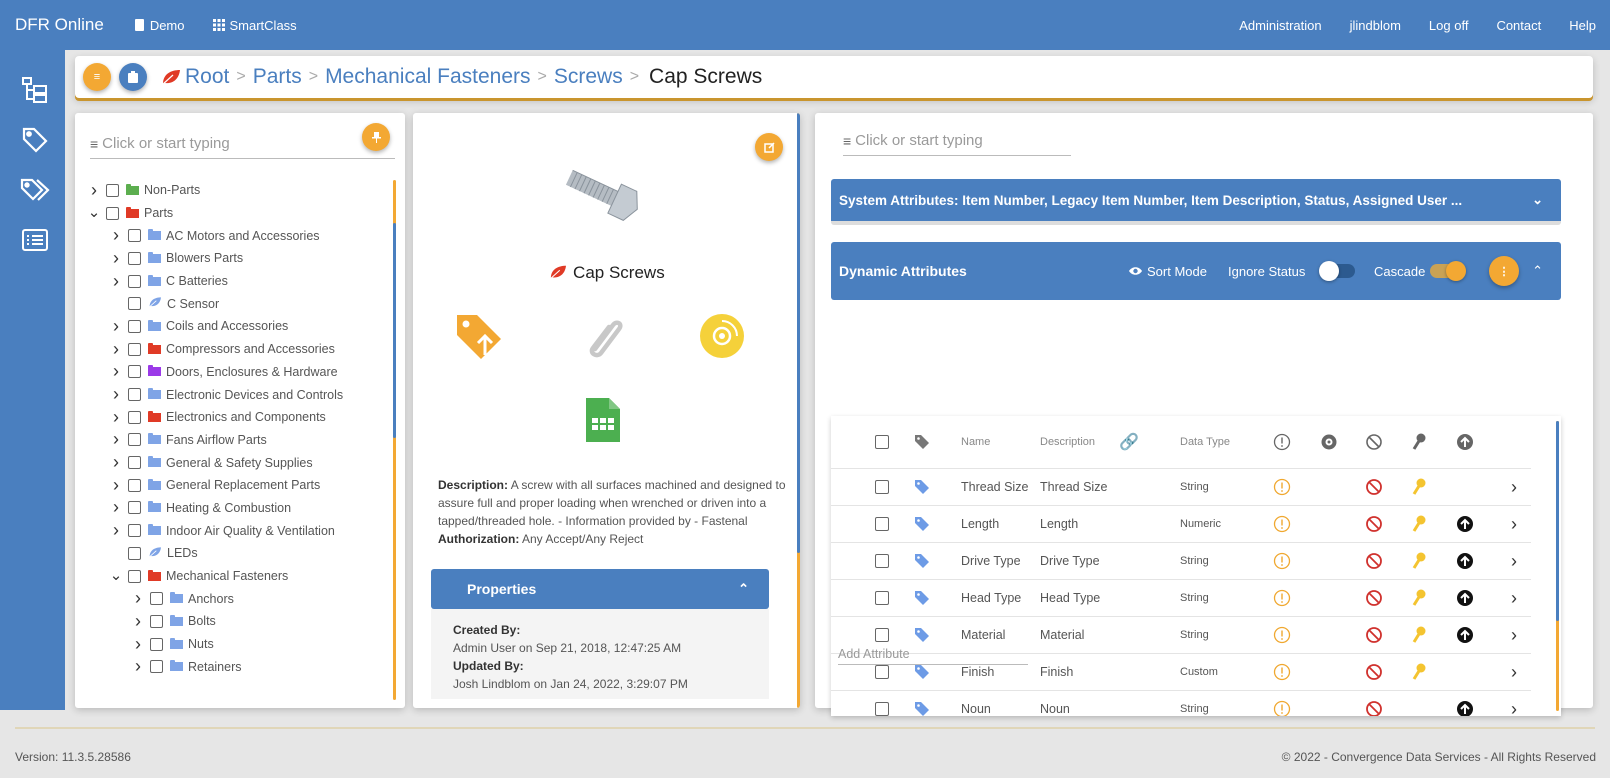  What do you see at coordinates (1205, 442) in the screenshot?
I see `column-data-type: Data Type` at bounding box center [1205, 442].